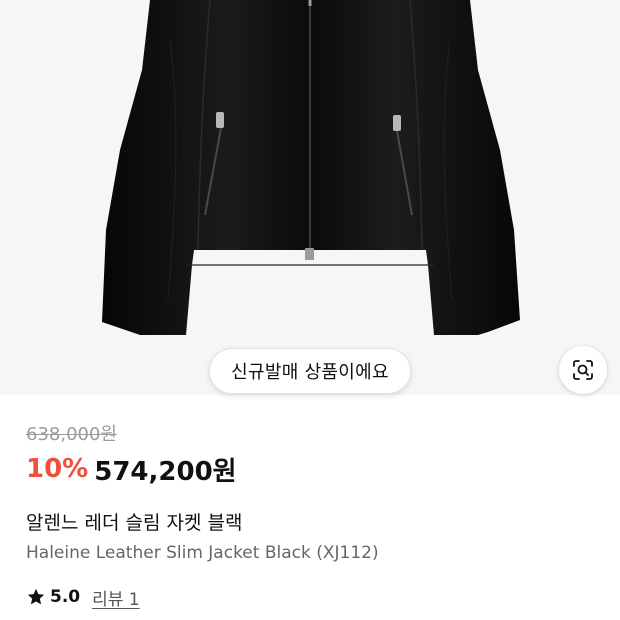  I want to click on price-row: 10% 574,200원, so click(131, 469).